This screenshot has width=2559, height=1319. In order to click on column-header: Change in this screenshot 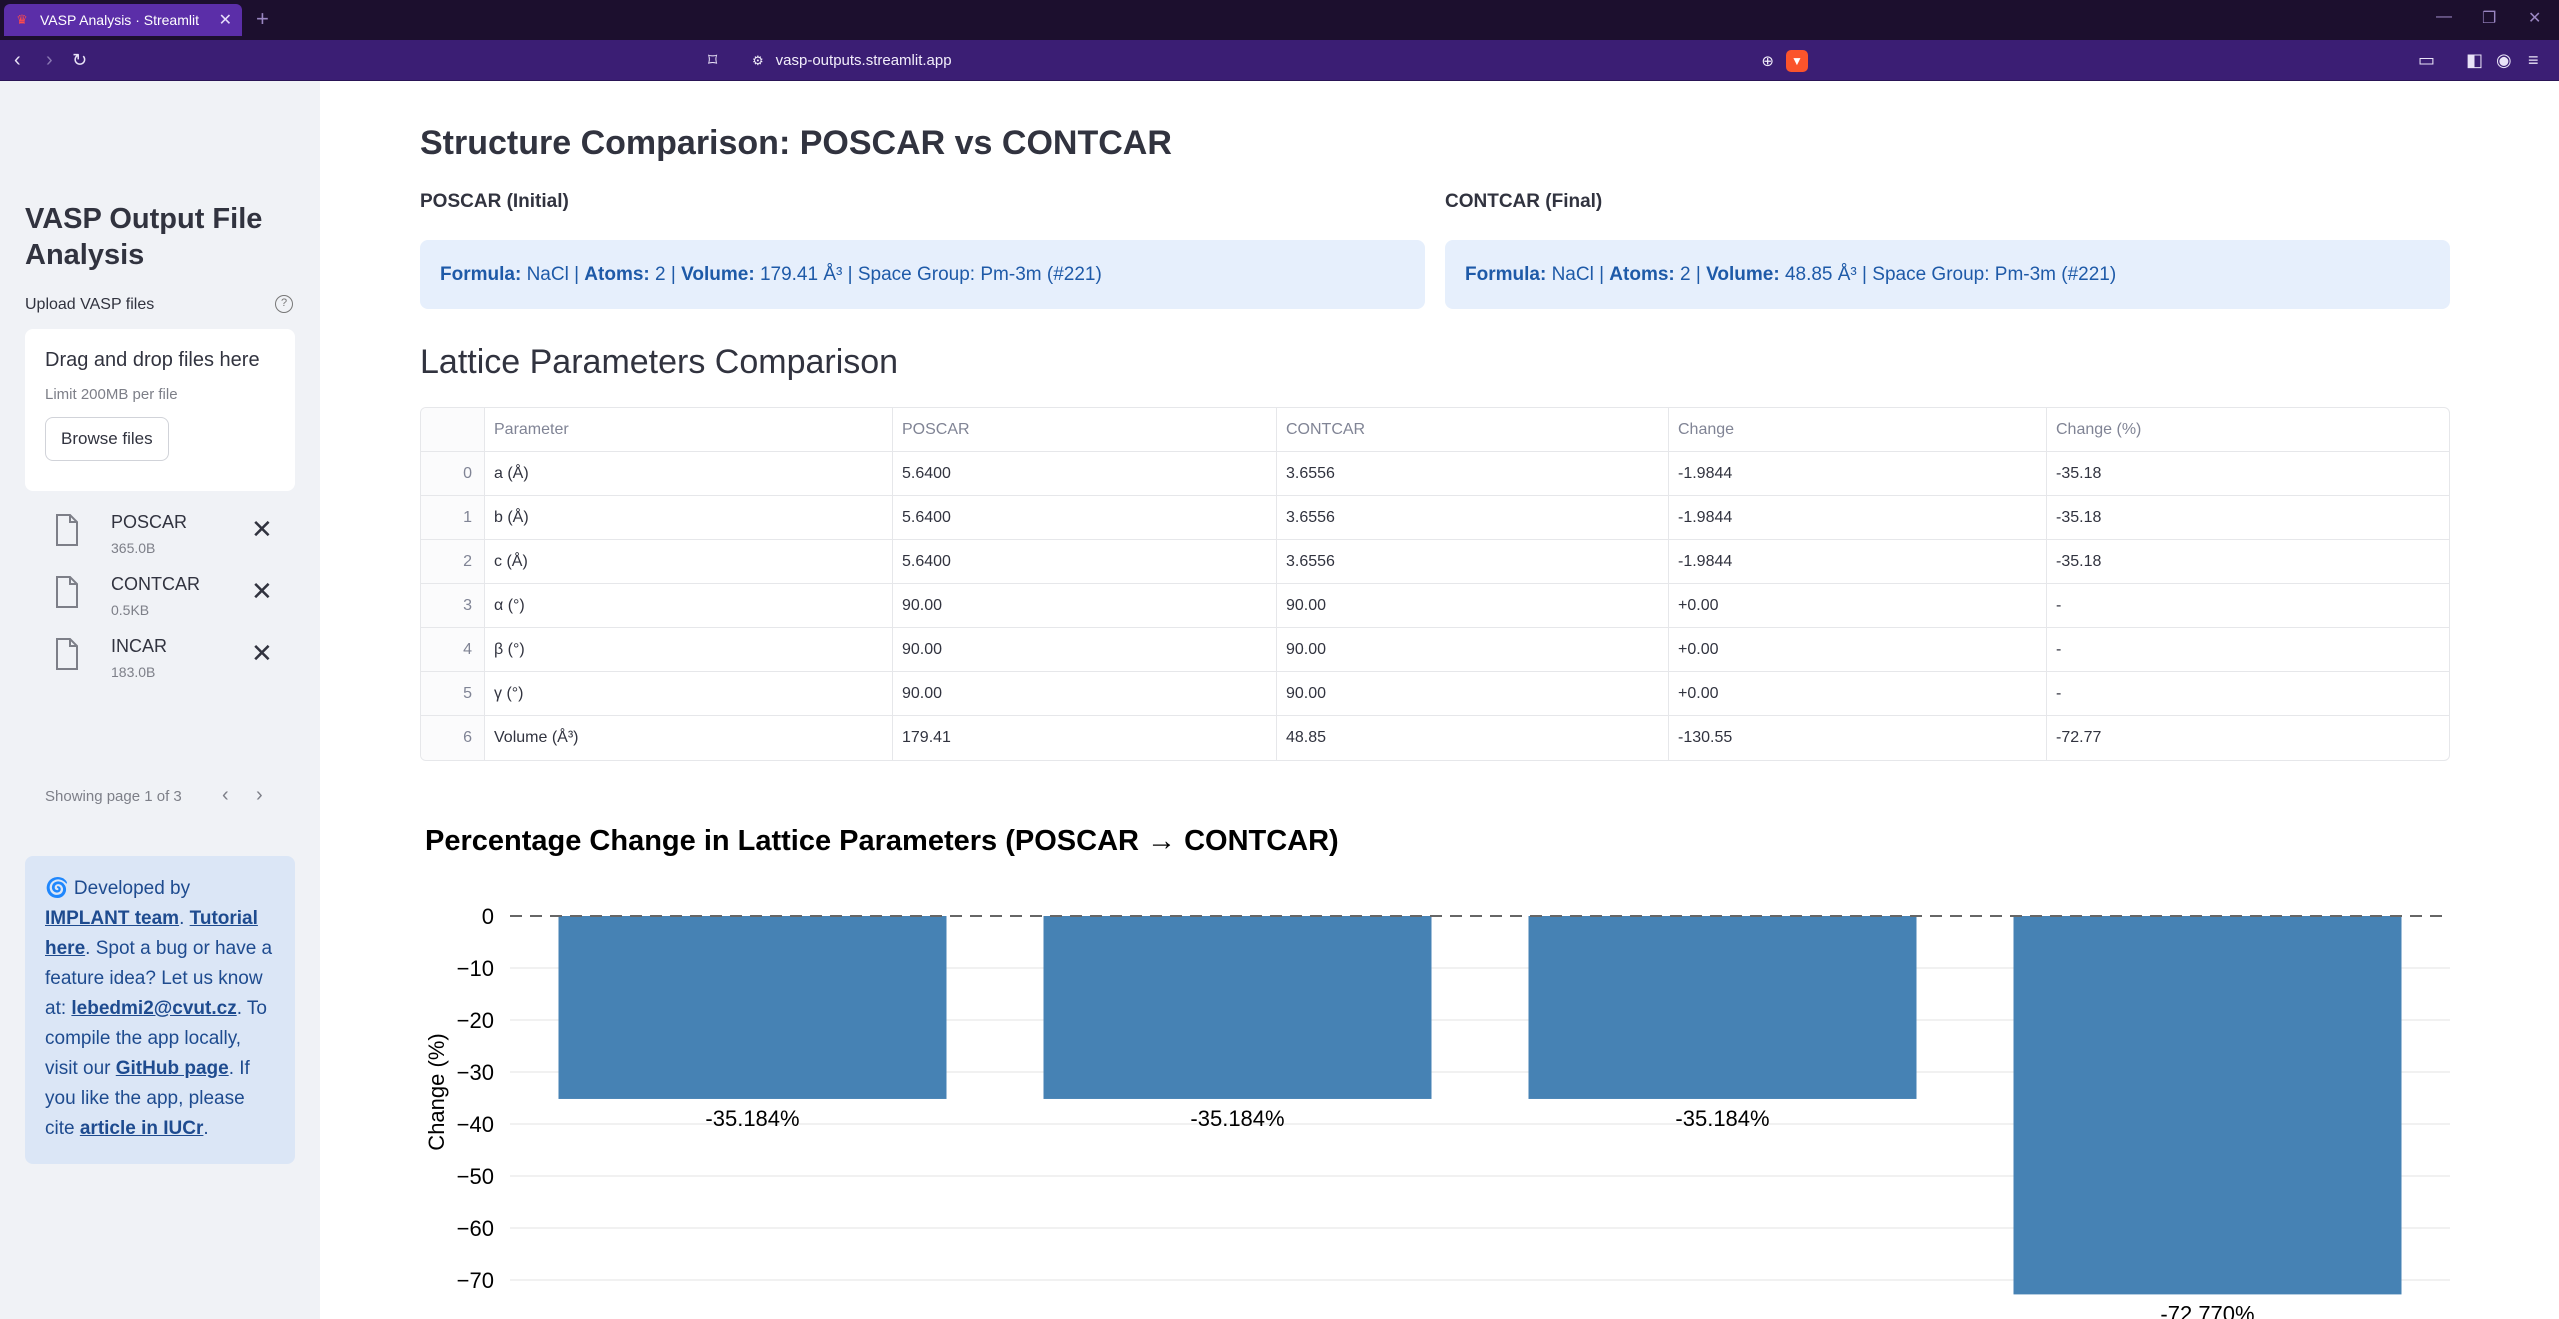, I will do `click(1858, 429)`.